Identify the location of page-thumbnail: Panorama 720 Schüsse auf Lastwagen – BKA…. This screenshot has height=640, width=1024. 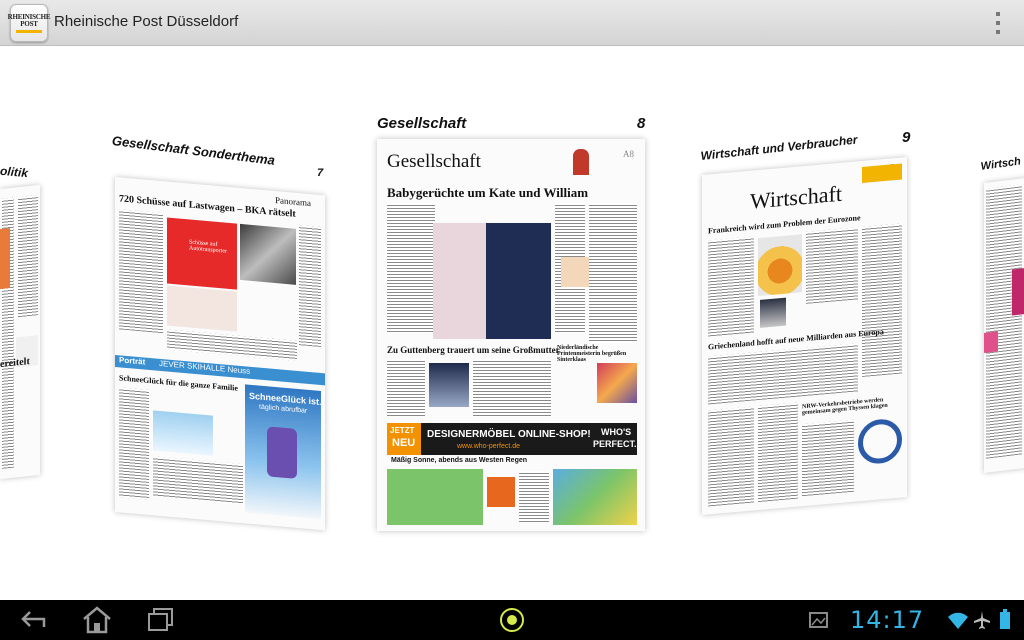
(220, 354).